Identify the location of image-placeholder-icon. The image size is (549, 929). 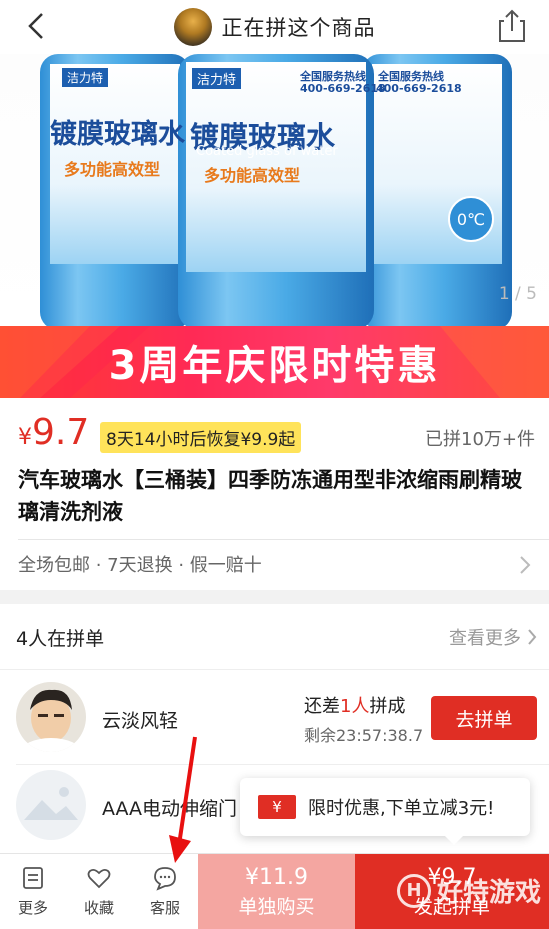
(51, 803).